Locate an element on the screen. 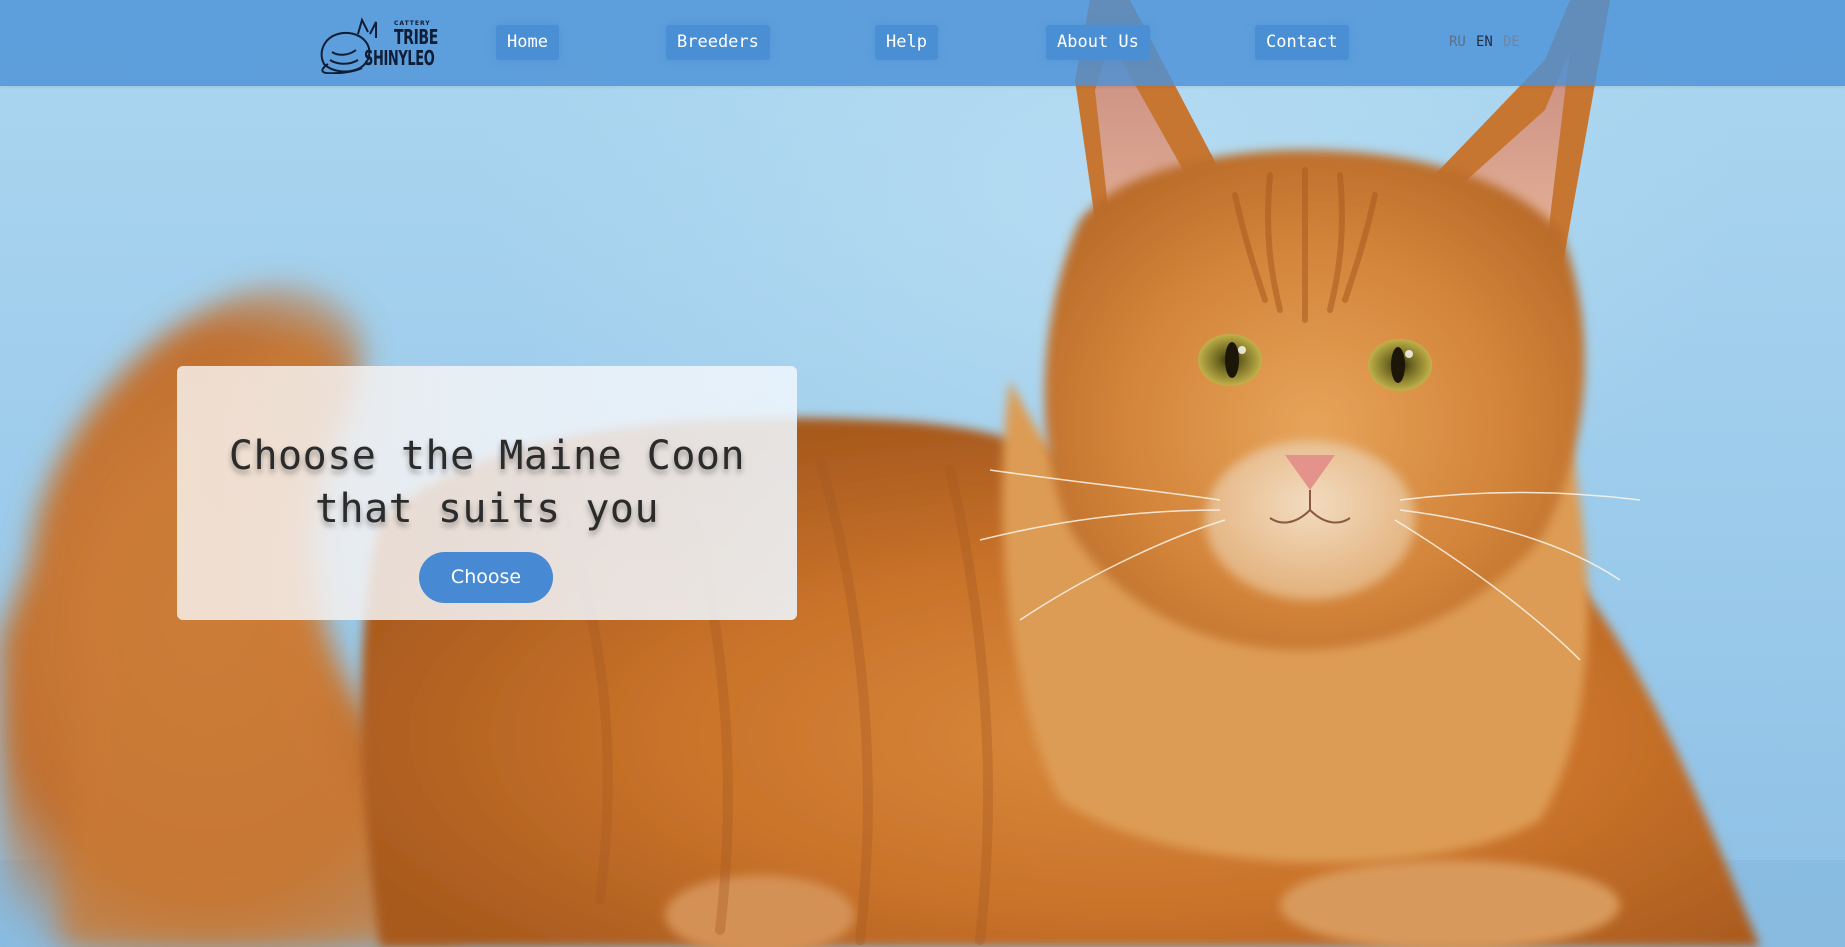 This screenshot has width=1845, height=947. nav-help: Help is located at coordinates (906, 42).